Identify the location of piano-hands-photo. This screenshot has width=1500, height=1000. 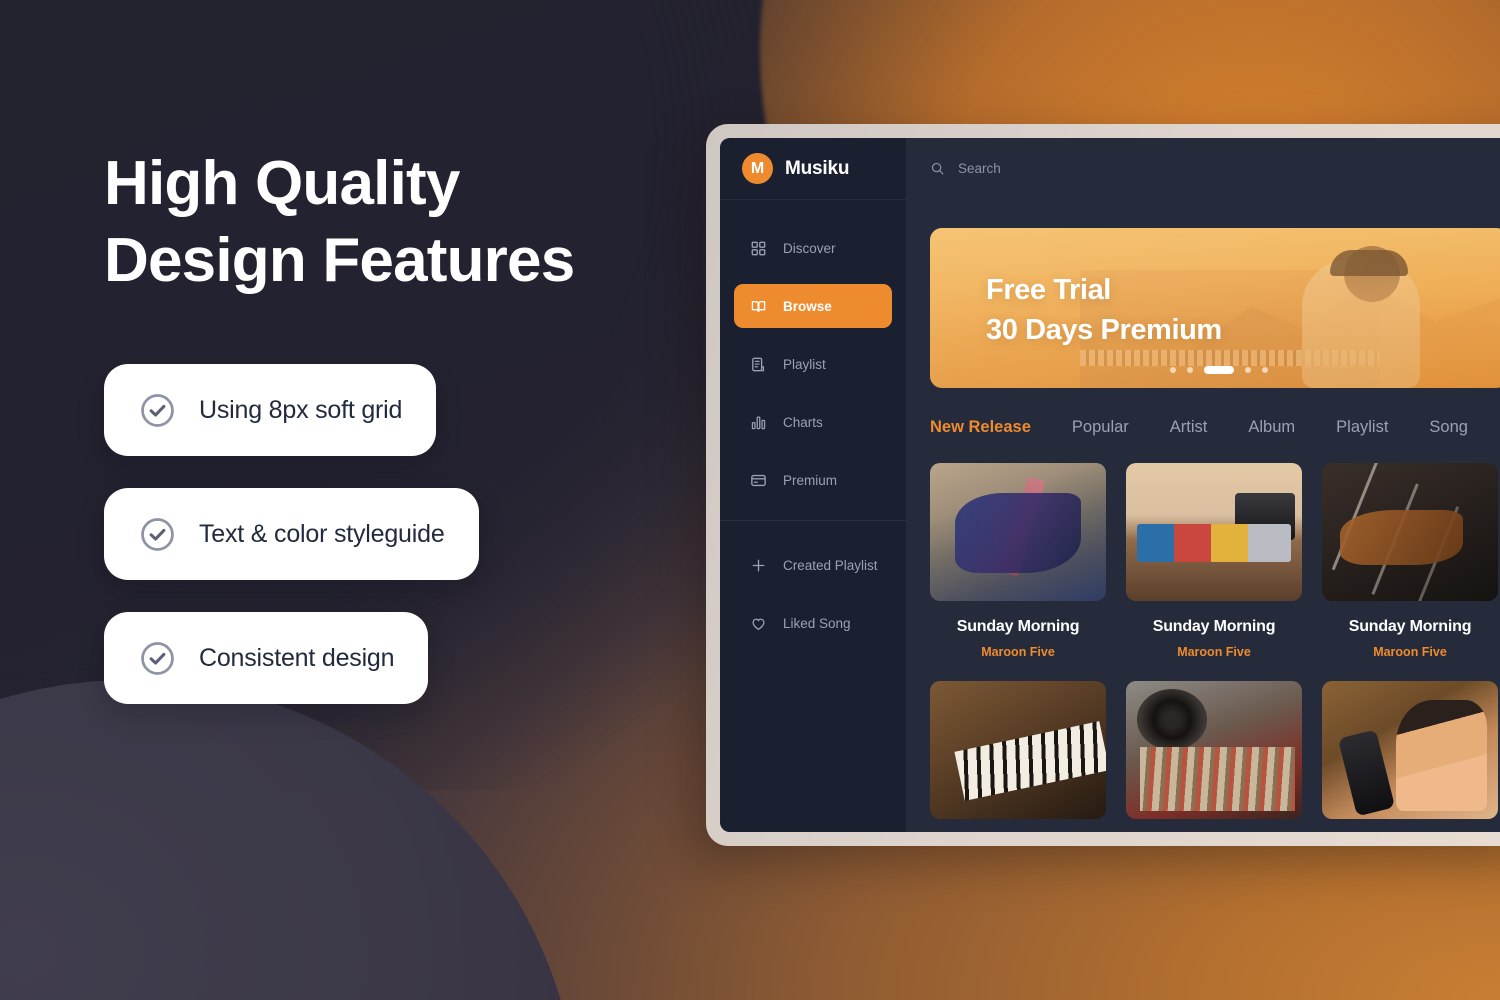
(1018, 750).